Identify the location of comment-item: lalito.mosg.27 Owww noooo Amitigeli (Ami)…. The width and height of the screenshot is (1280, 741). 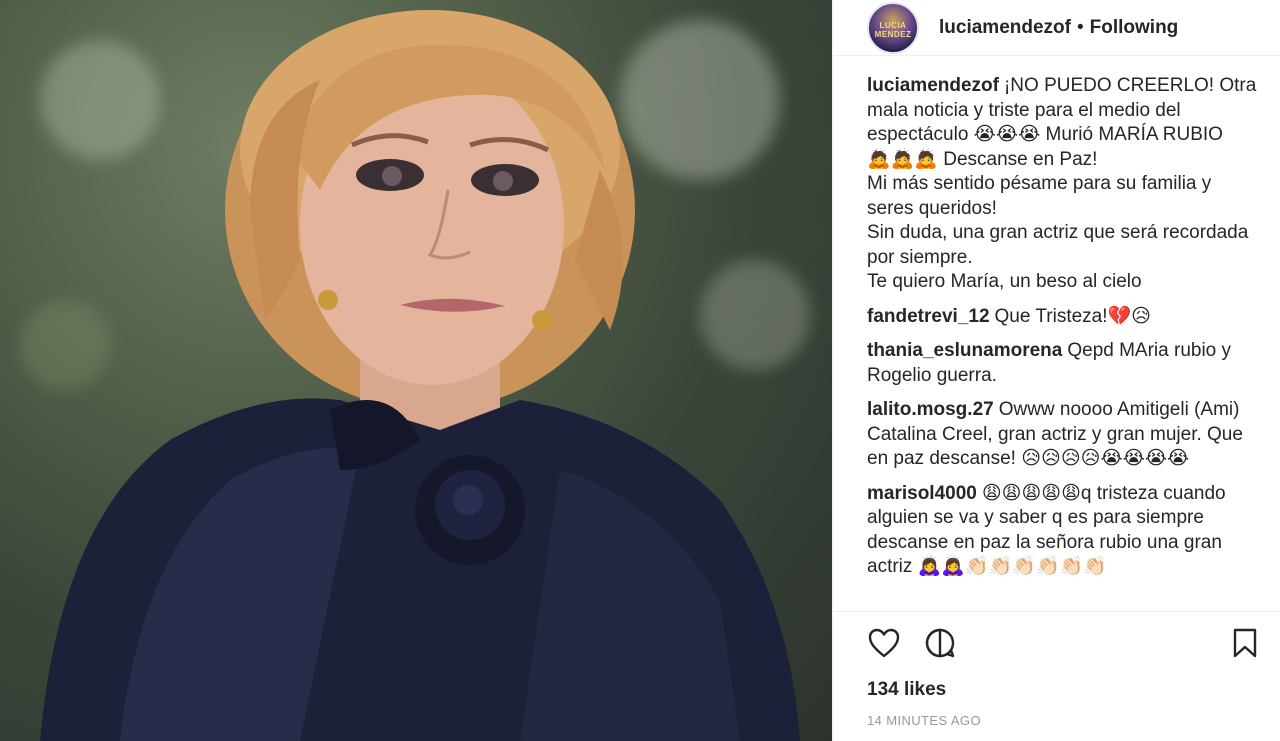
(1065, 435).